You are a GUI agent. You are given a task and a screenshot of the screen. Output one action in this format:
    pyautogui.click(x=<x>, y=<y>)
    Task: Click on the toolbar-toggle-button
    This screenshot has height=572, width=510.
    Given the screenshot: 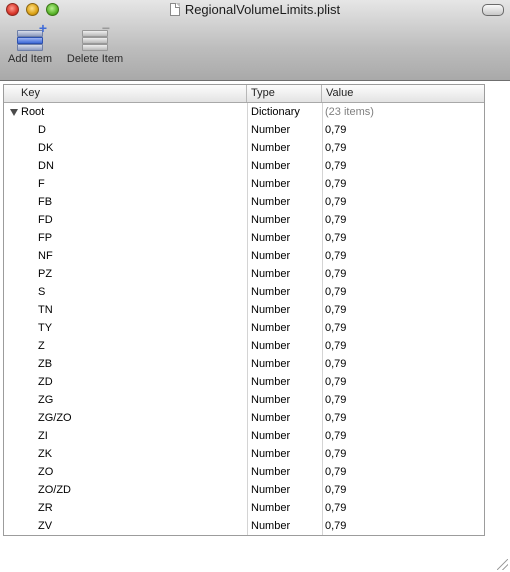 What is the action you would take?
    pyautogui.click(x=493, y=10)
    